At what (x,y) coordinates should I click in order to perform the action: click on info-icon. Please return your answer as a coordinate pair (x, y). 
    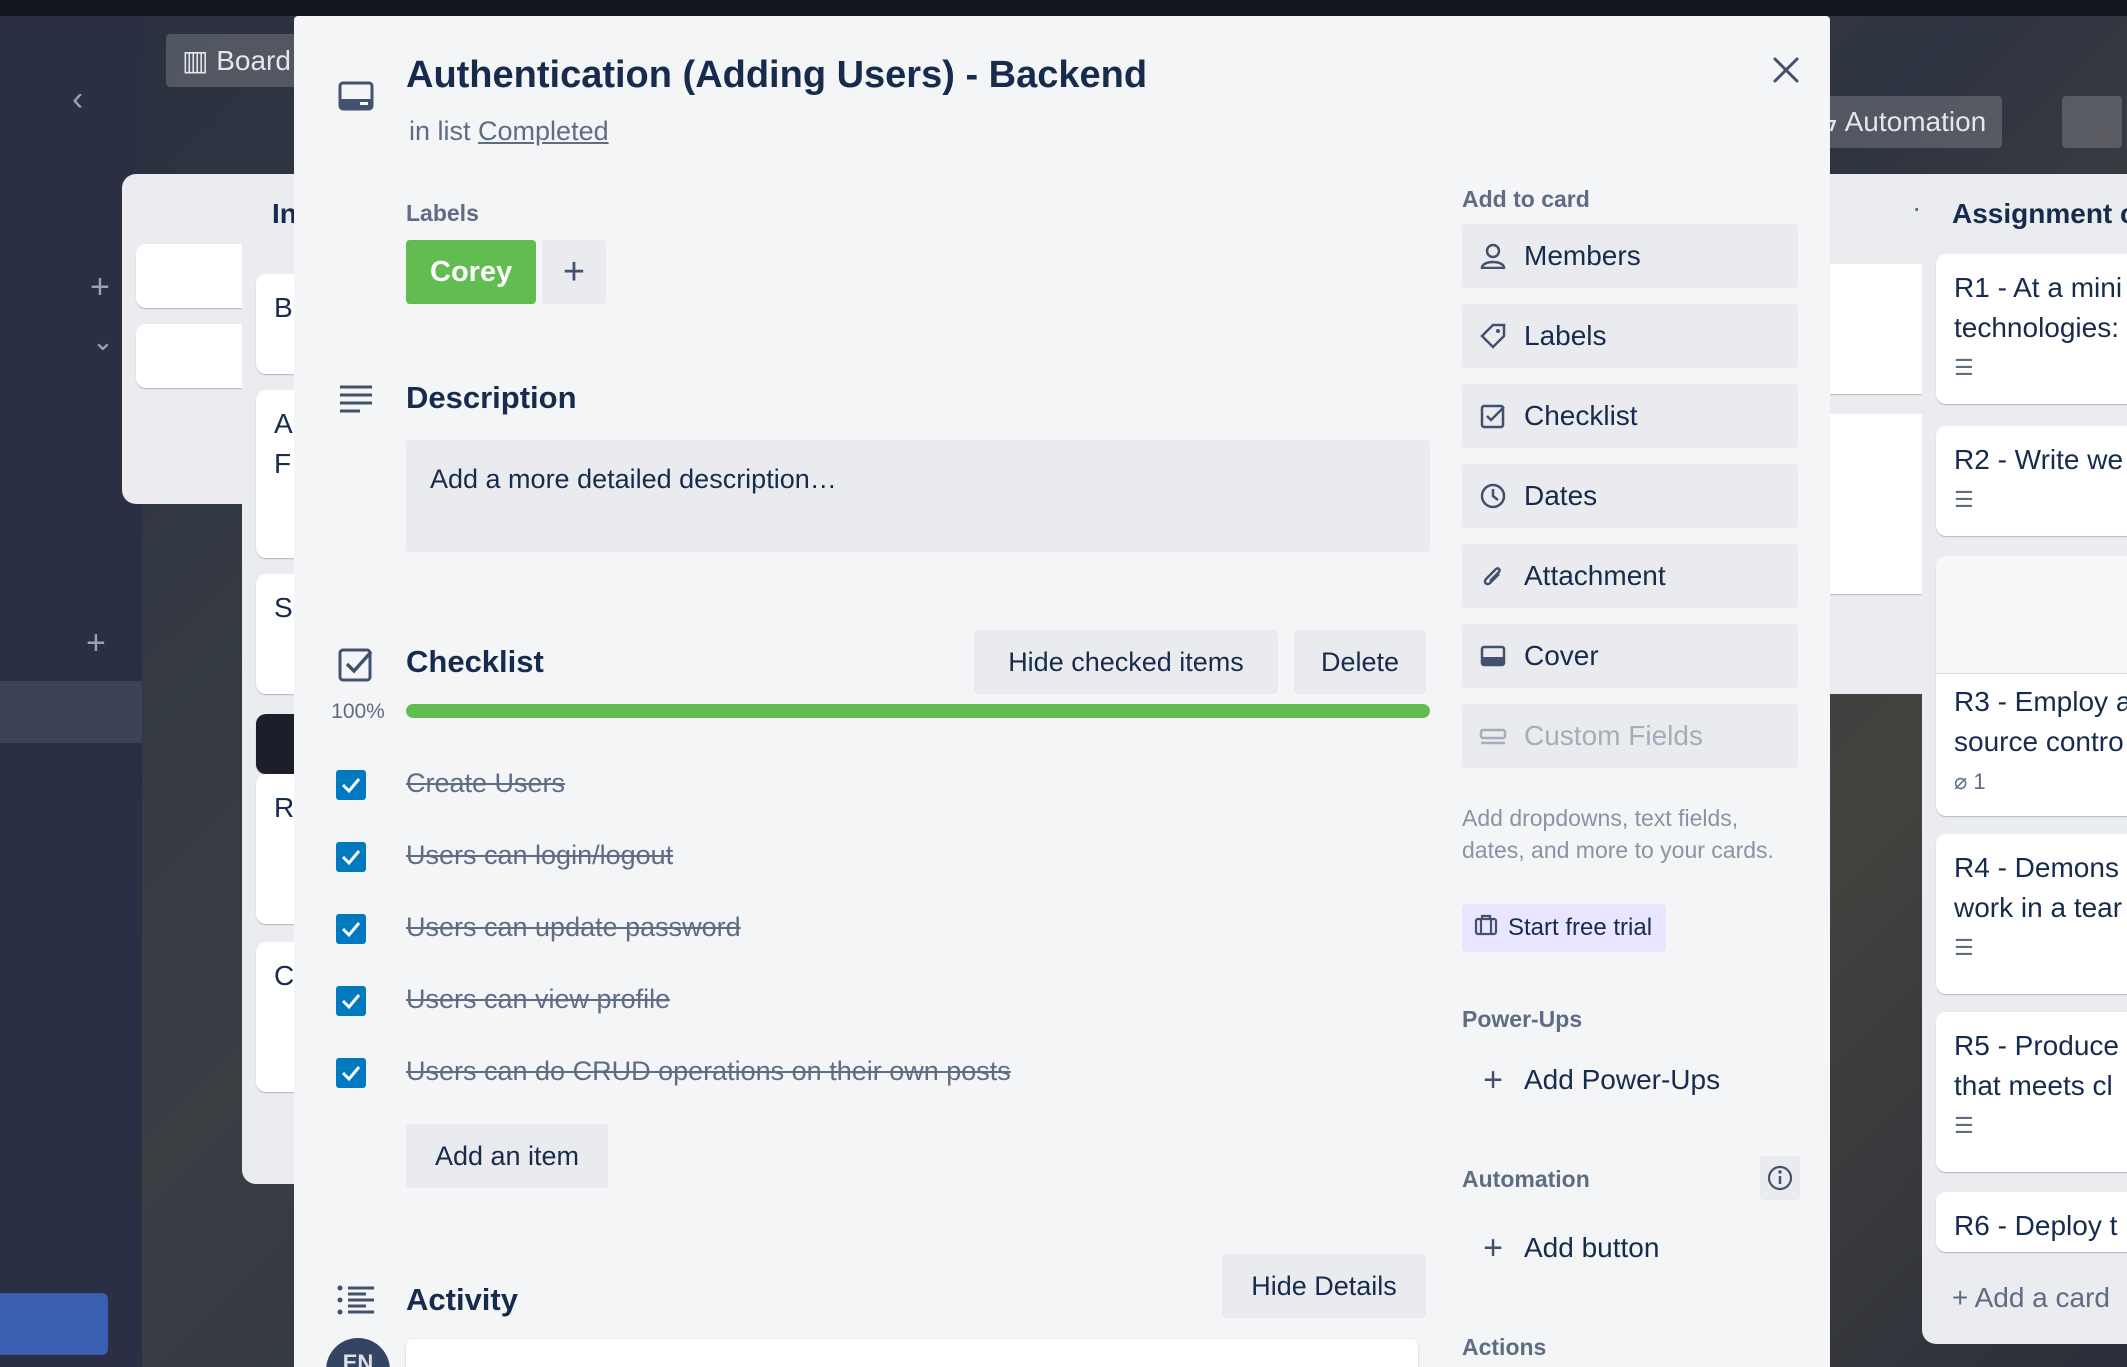
    Looking at the image, I should click on (1780, 1178).